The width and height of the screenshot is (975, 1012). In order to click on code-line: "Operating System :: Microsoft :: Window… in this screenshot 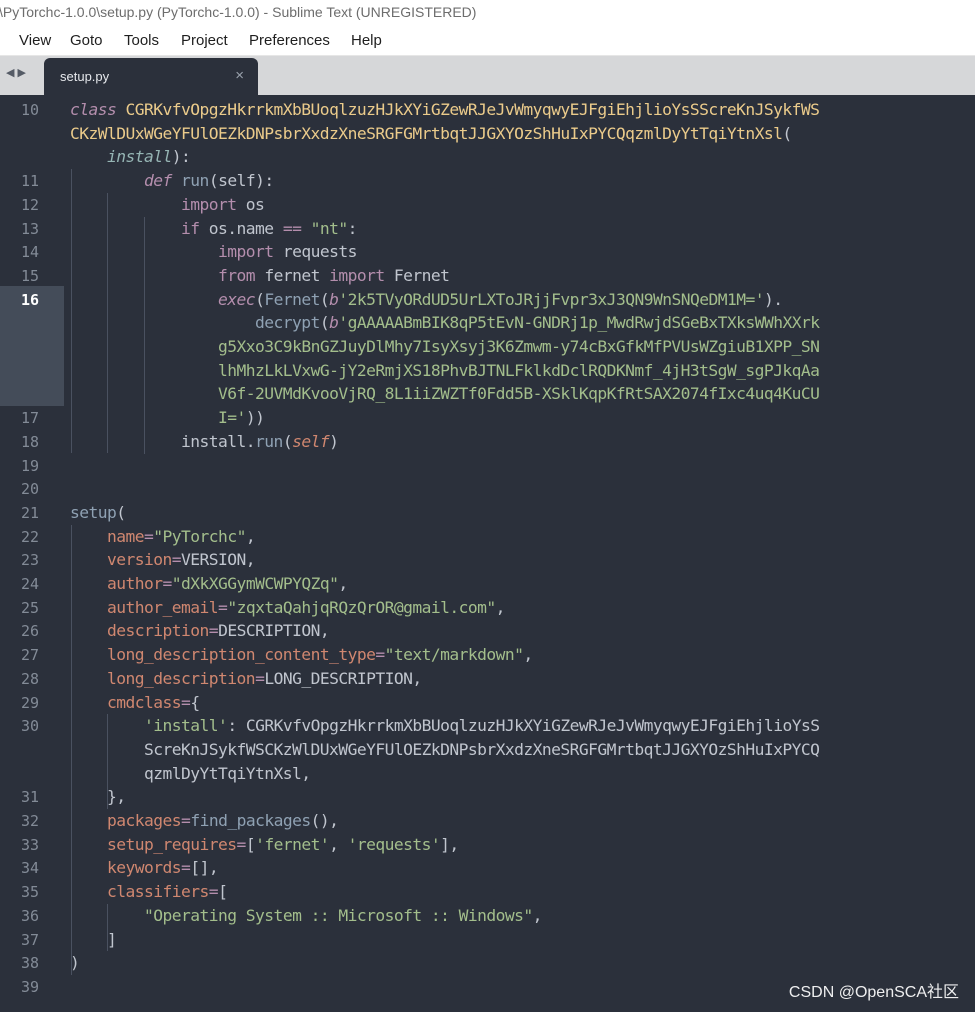, I will do `click(306, 916)`.